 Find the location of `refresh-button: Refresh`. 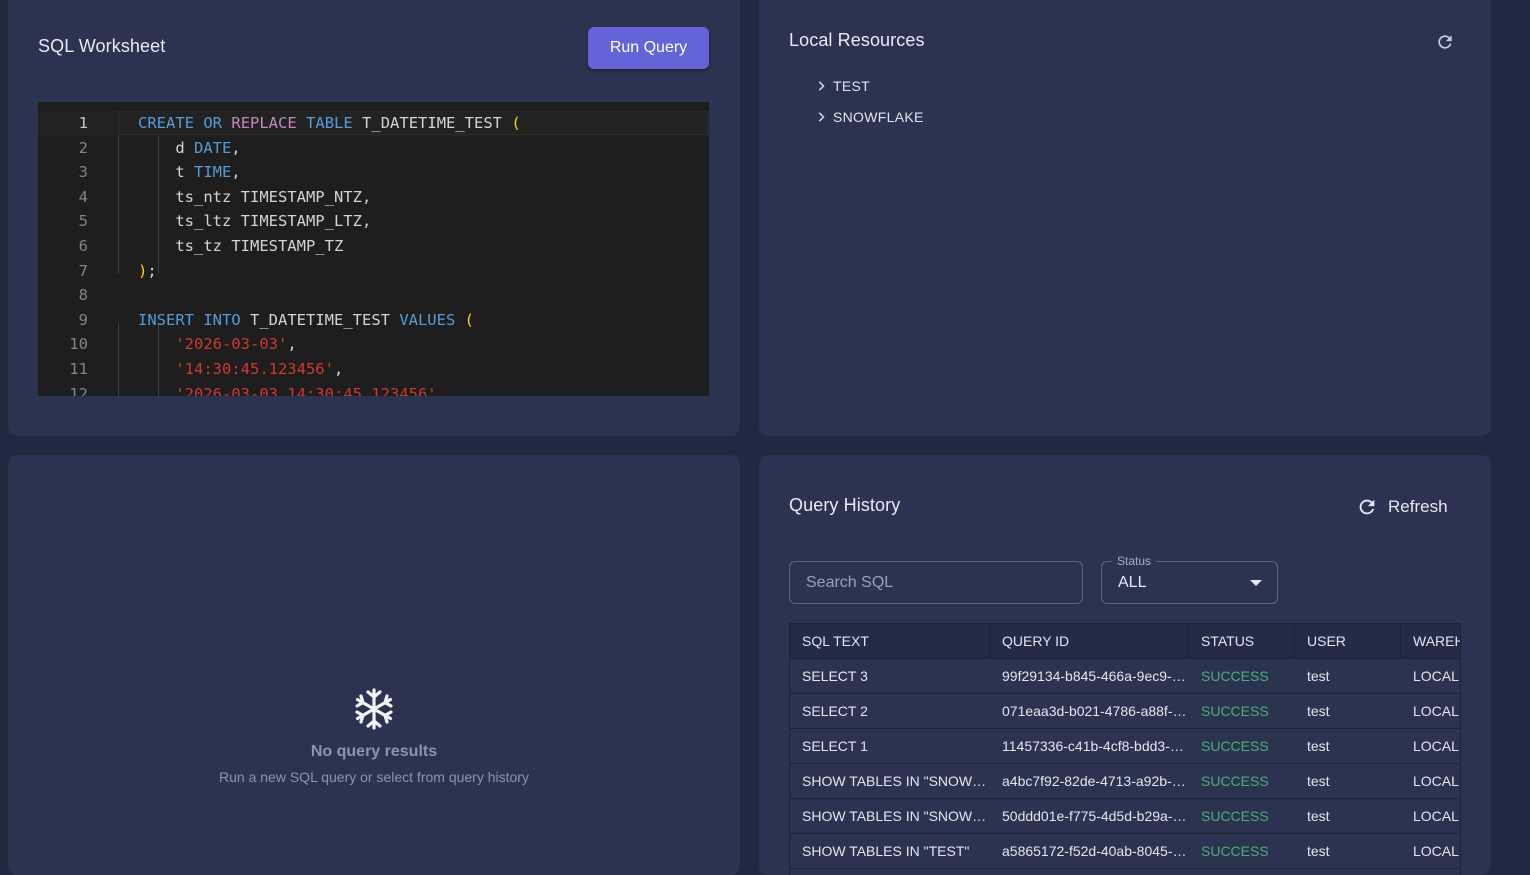

refresh-button: Refresh is located at coordinates (1402, 507).